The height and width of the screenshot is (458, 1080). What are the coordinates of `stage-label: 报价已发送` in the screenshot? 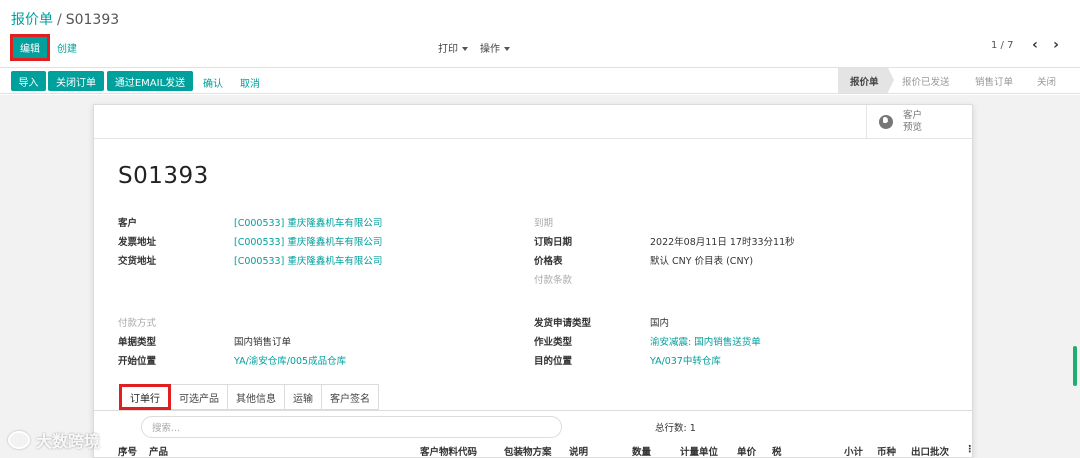 It's located at (926, 82).